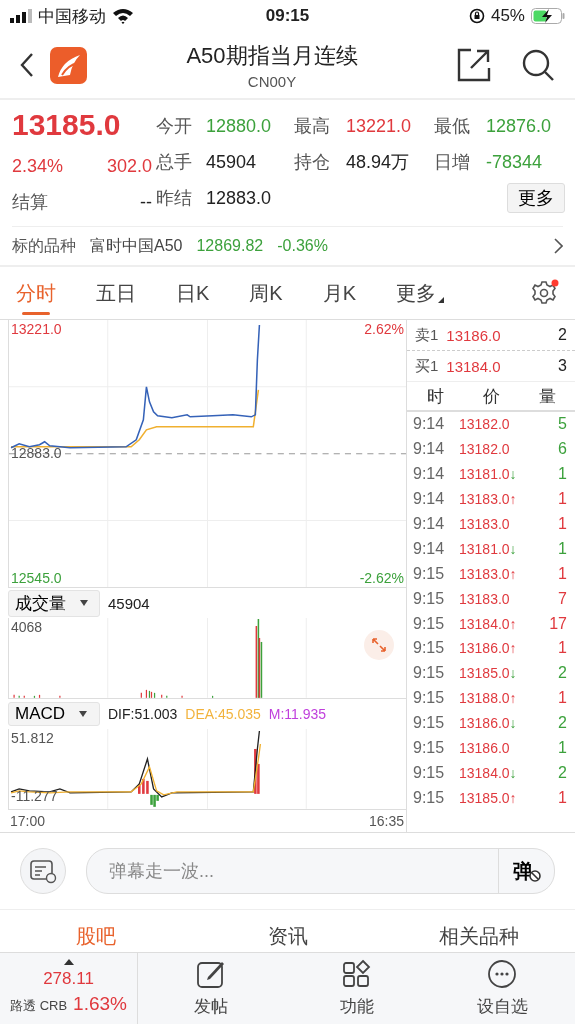  What do you see at coordinates (538, 65) in the screenshot?
I see `search-icon` at bounding box center [538, 65].